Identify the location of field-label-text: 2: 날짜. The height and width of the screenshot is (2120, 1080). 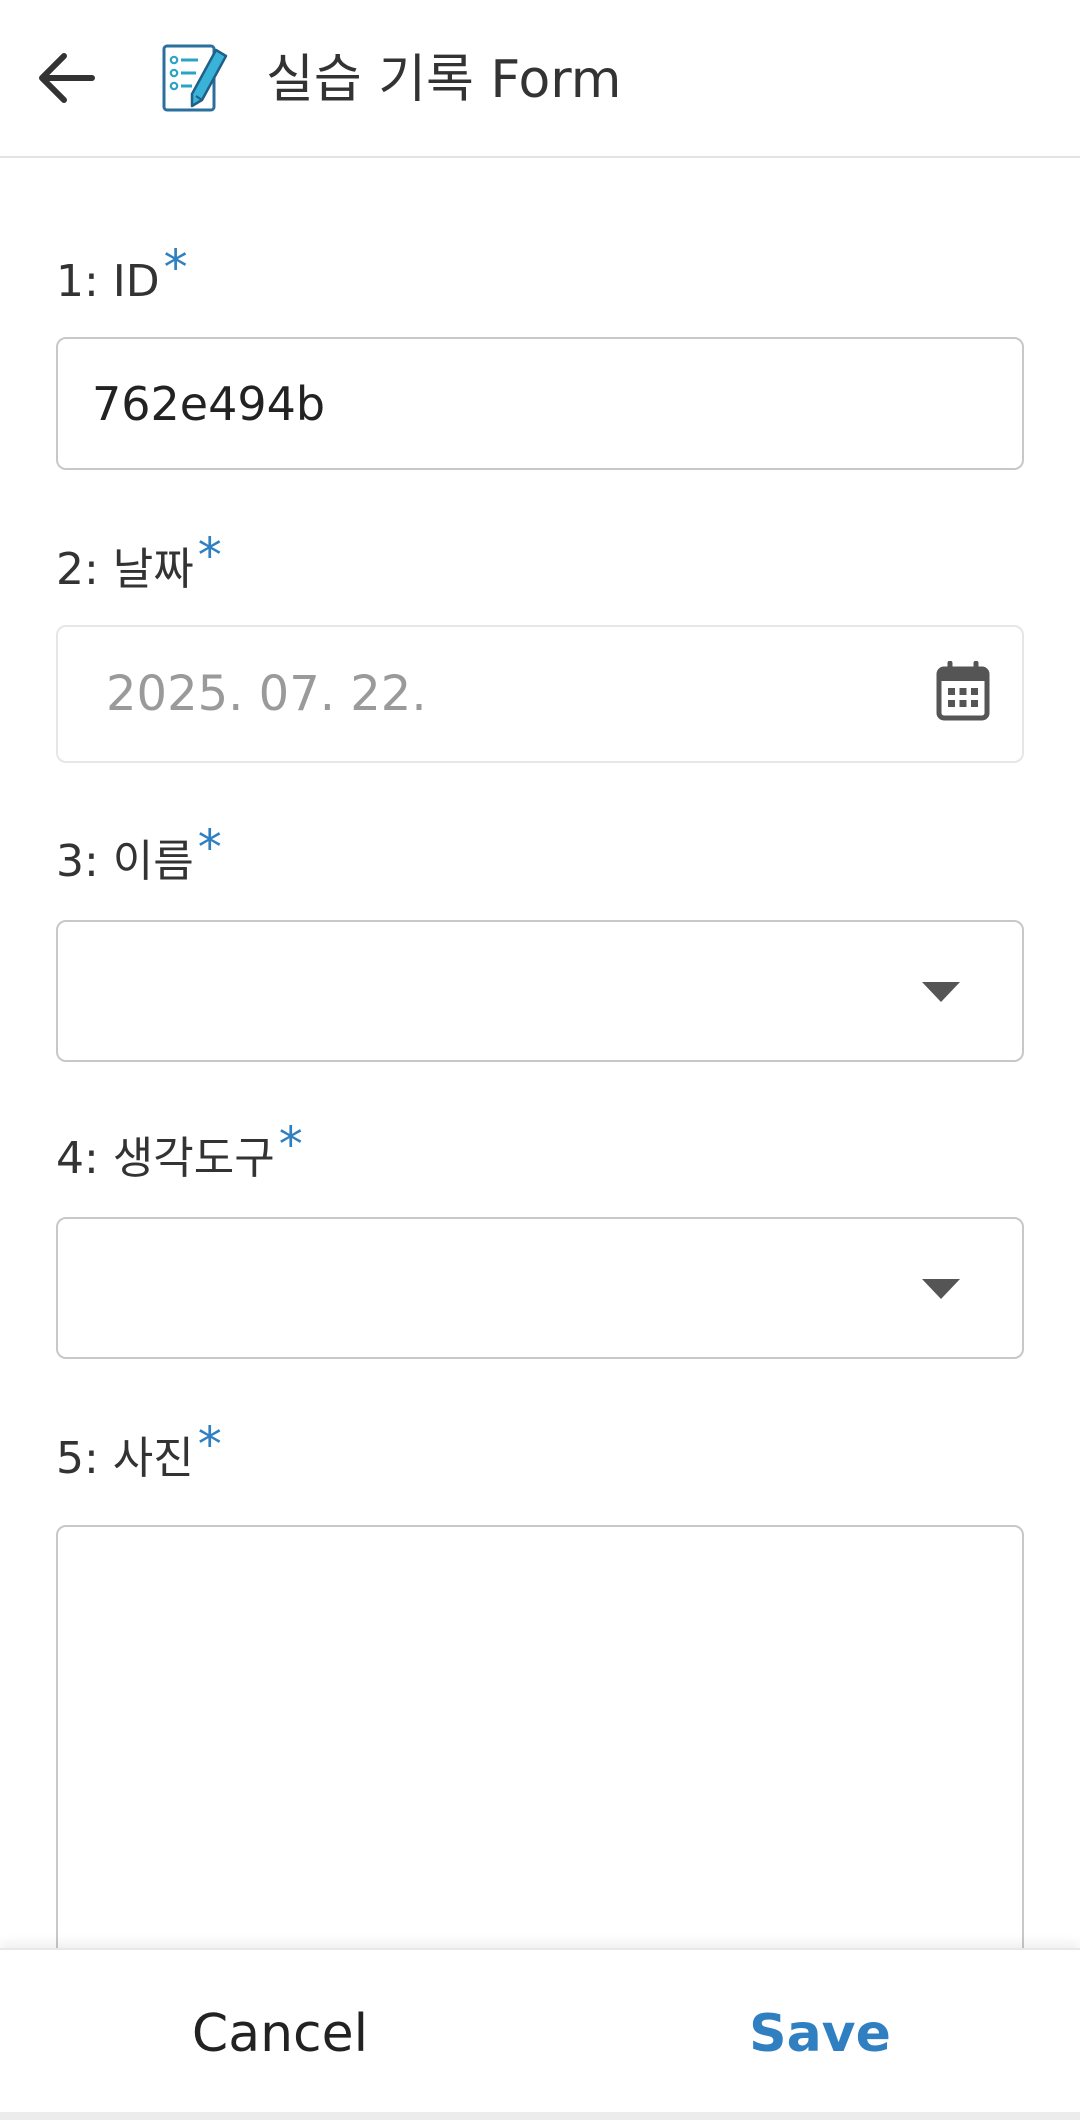
(125, 569).